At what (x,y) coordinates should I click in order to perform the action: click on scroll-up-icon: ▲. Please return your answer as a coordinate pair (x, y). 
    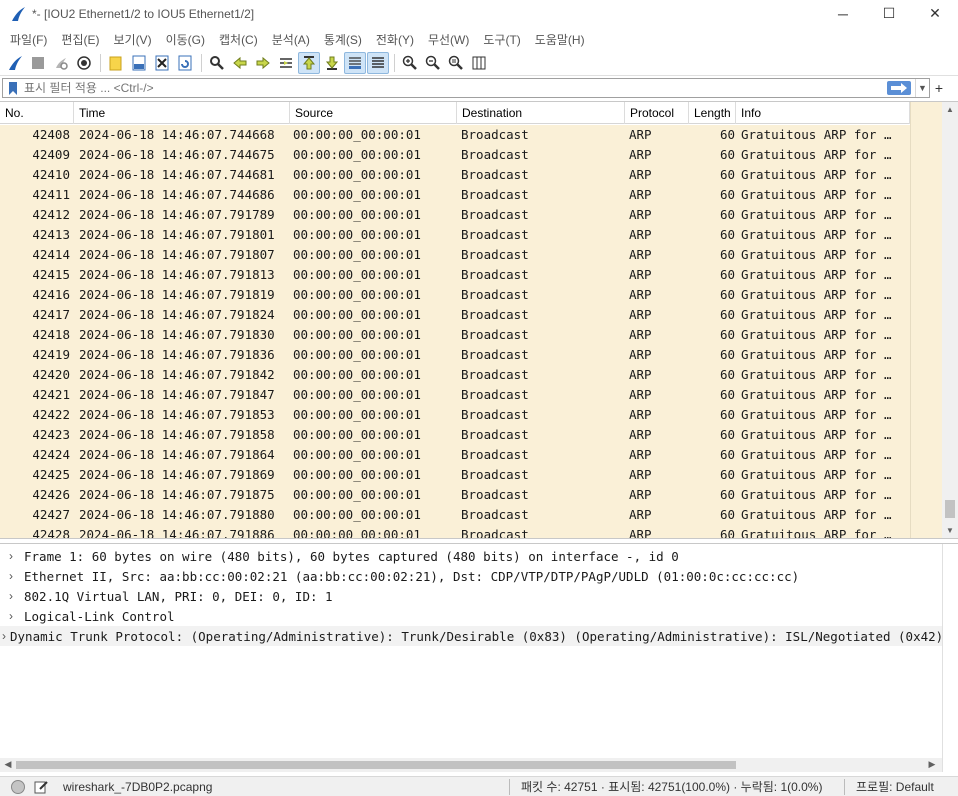
    Looking at the image, I should click on (950, 109).